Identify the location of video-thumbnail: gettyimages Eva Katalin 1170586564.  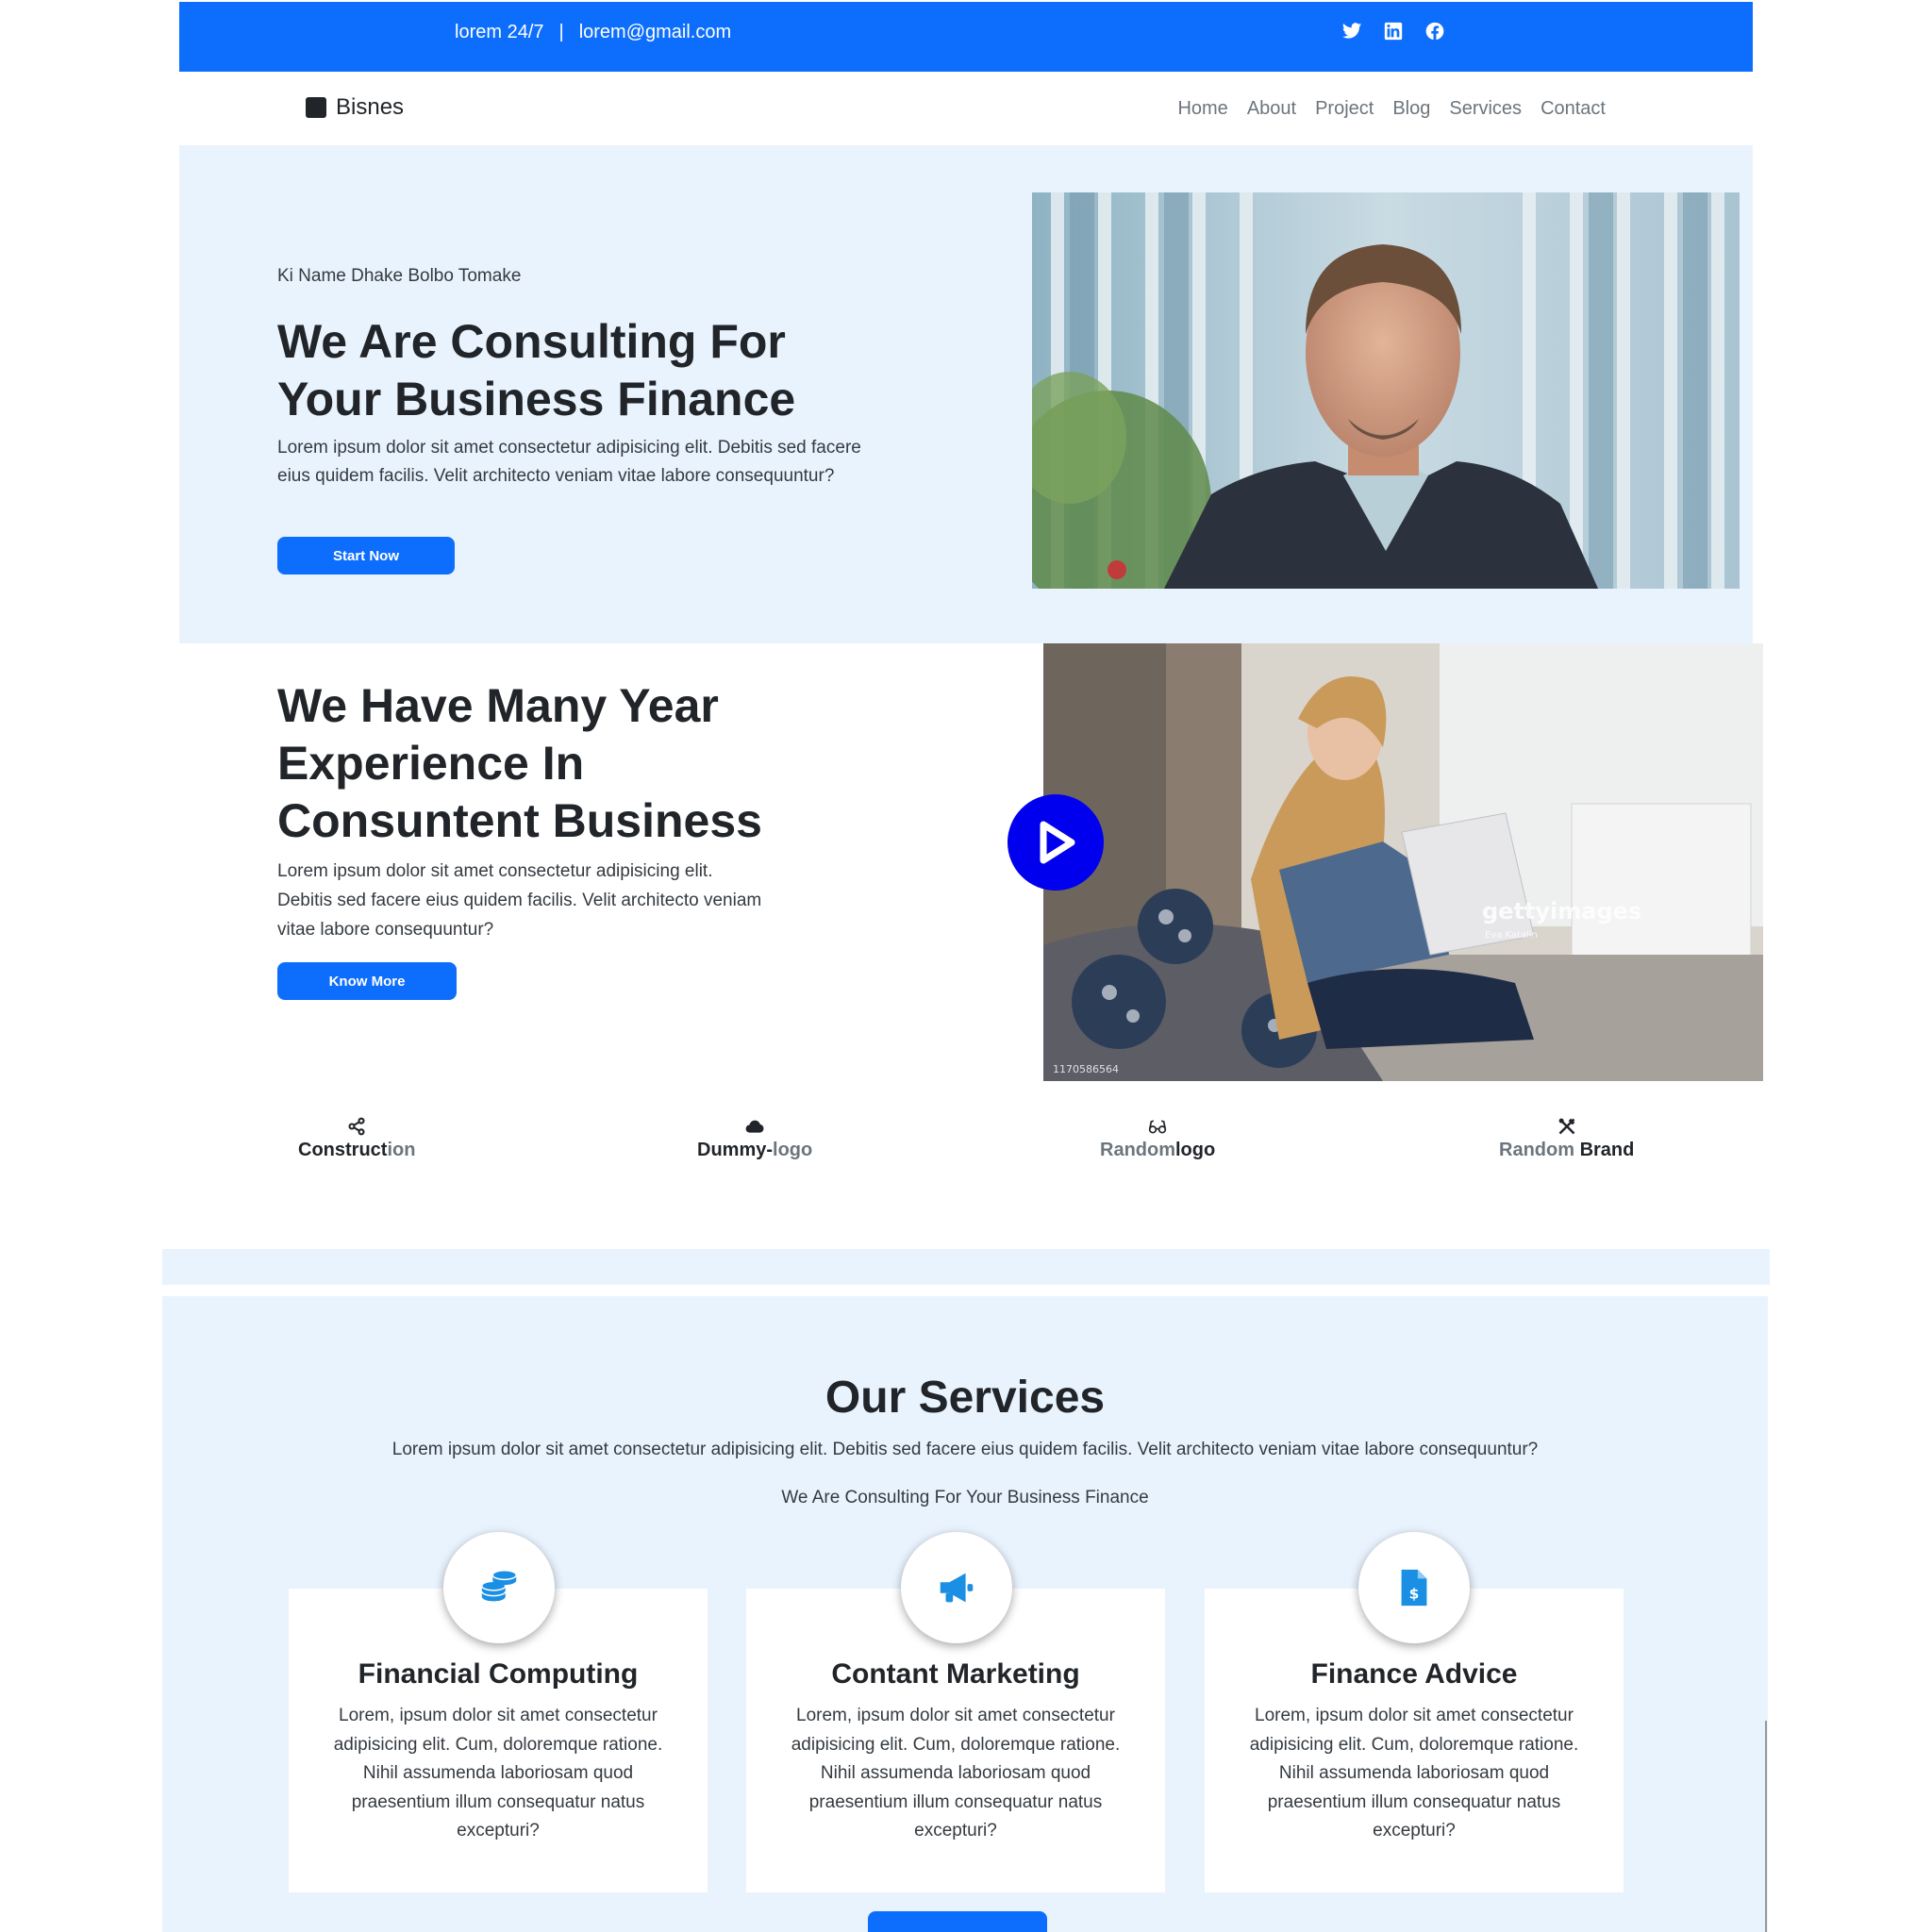
(1403, 862).